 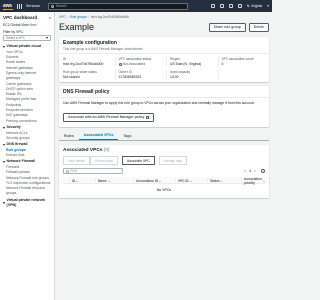 I want to click on config-field: Rule group share status Not shared, so click(x=87, y=74).